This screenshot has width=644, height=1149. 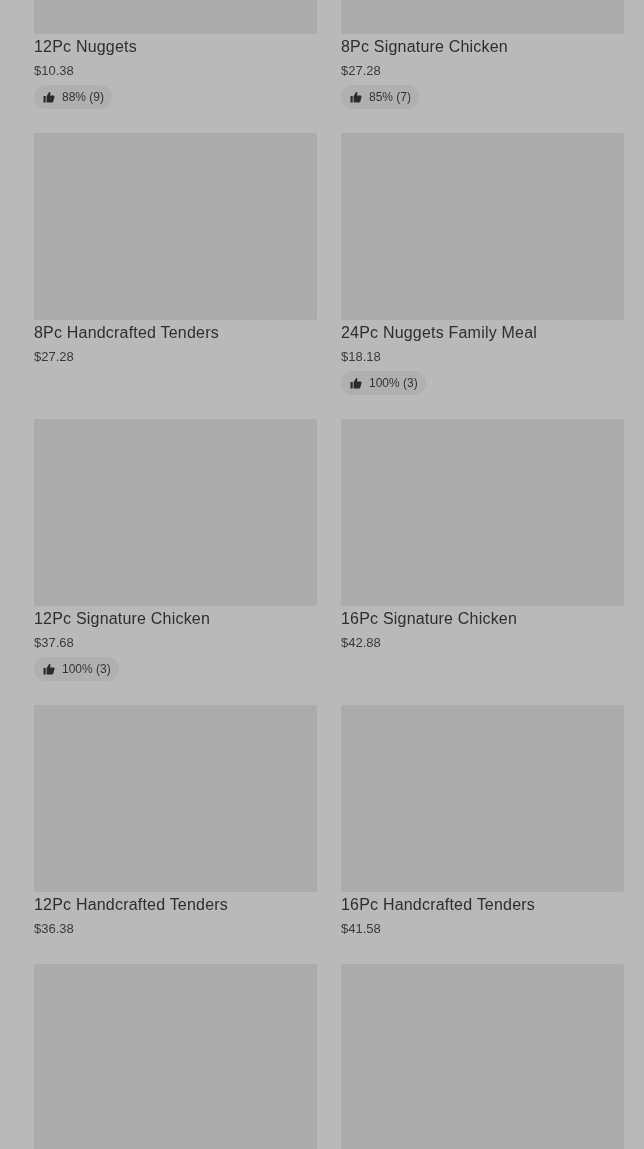 What do you see at coordinates (54, 71) in the screenshot?
I see `product-price: $10.38` at bounding box center [54, 71].